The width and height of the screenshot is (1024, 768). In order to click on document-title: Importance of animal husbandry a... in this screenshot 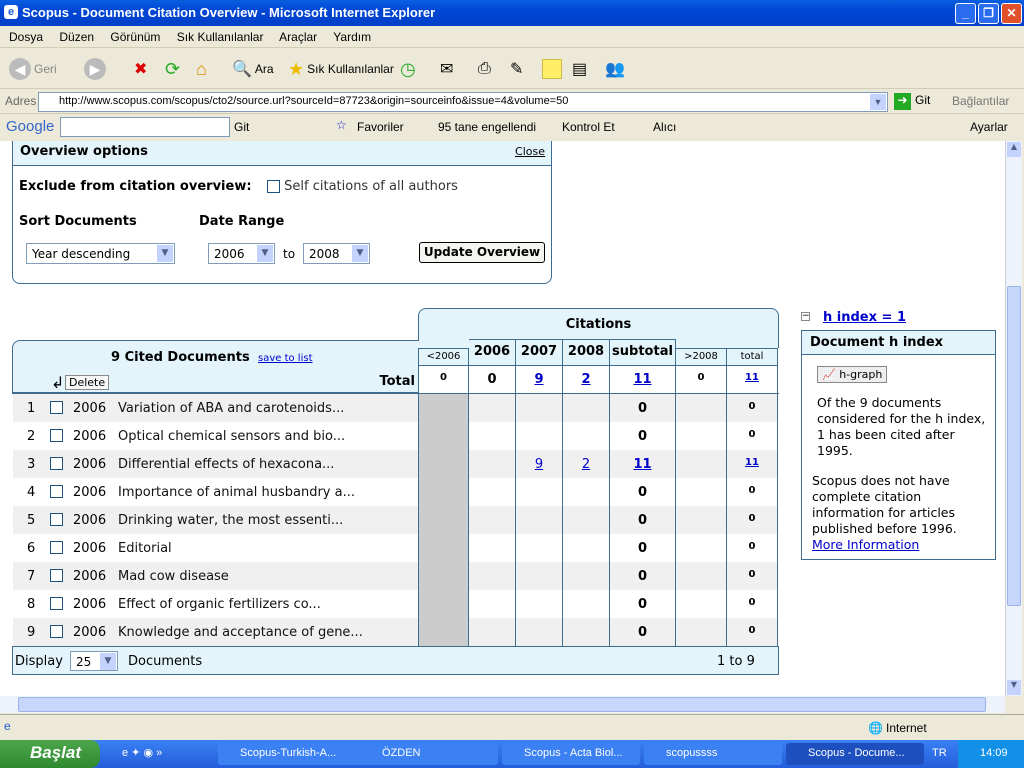, I will do `click(236, 492)`.